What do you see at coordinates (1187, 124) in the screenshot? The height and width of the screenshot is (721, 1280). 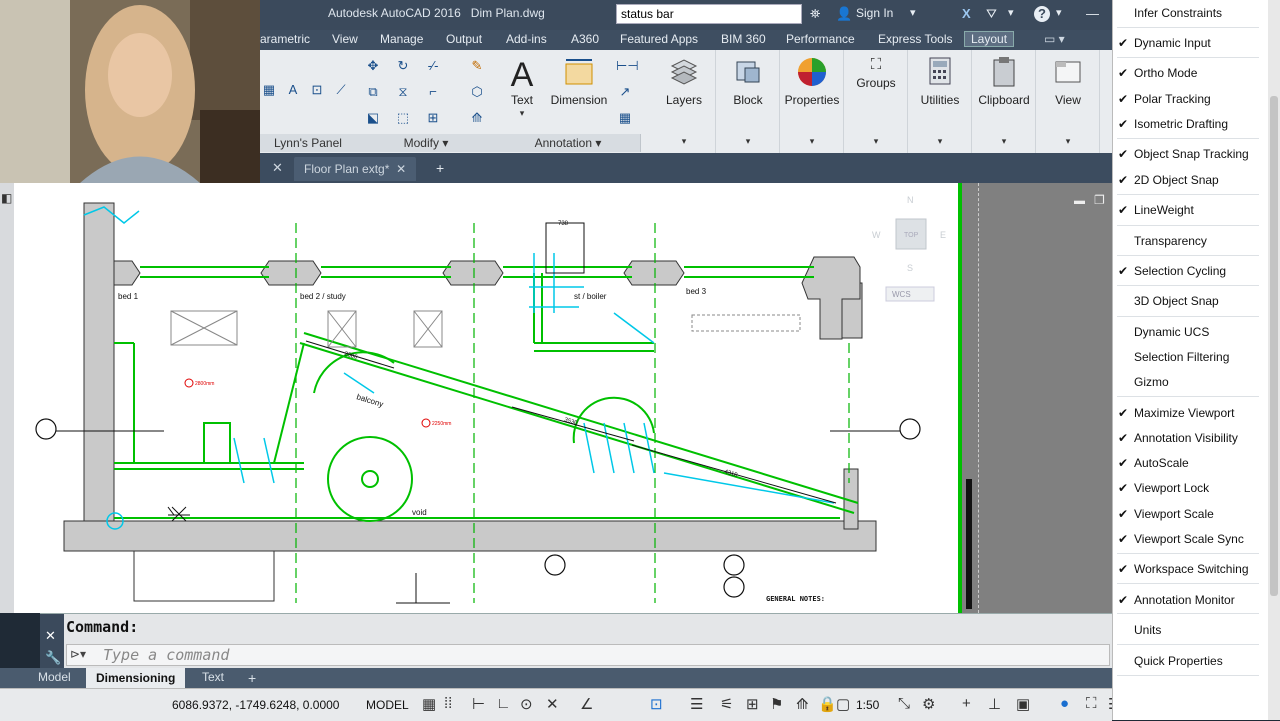 I see `menu-item-isometric-drafting: ✔ Isometric Drafting` at bounding box center [1187, 124].